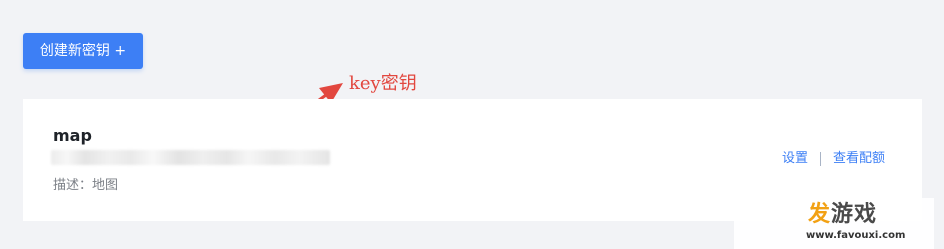 This screenshot has height=249, width=944. I want to click on settings-link: 设置, so click(795, 159).